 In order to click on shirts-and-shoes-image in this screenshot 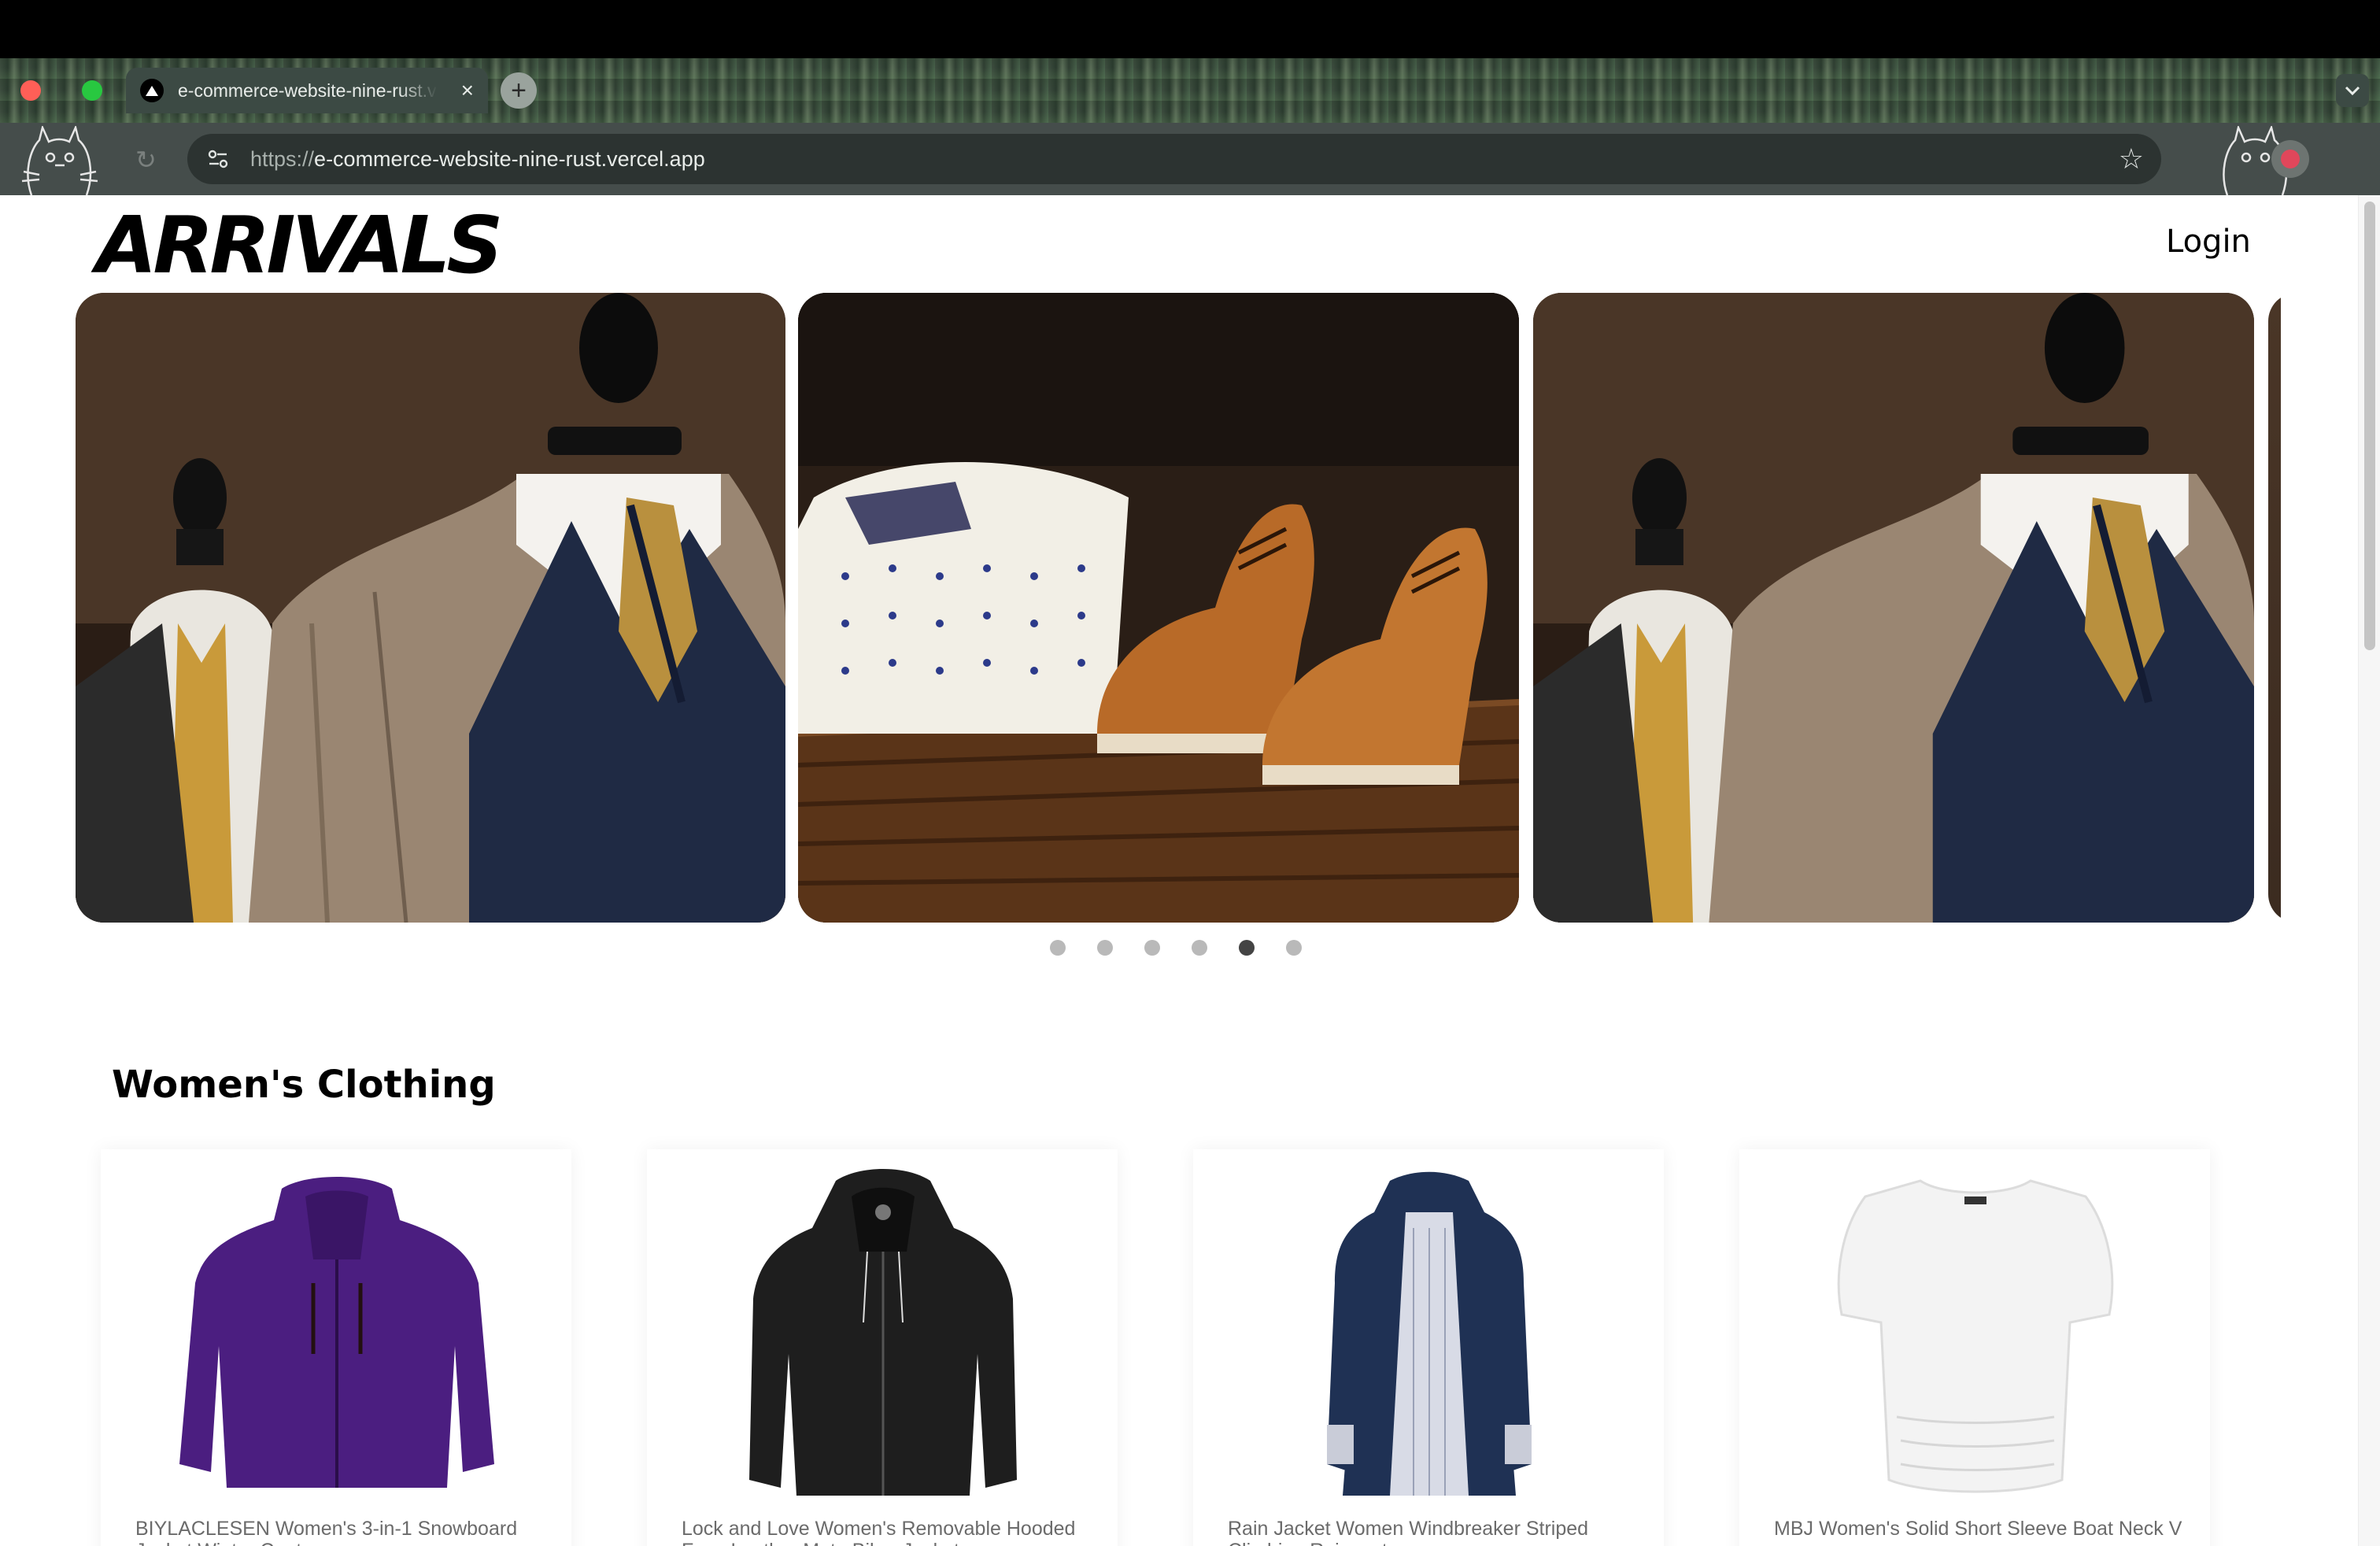, I will do `click(1158, 608)`.